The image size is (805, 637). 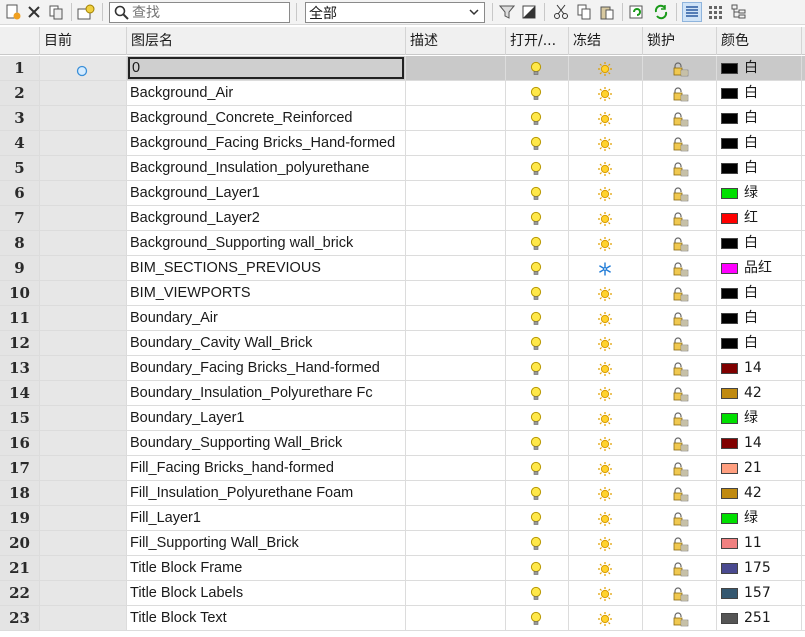 I want to click on layer-name-cell: BIM_SECTIONS_PREVIOUS, so click(x=266, y=268).